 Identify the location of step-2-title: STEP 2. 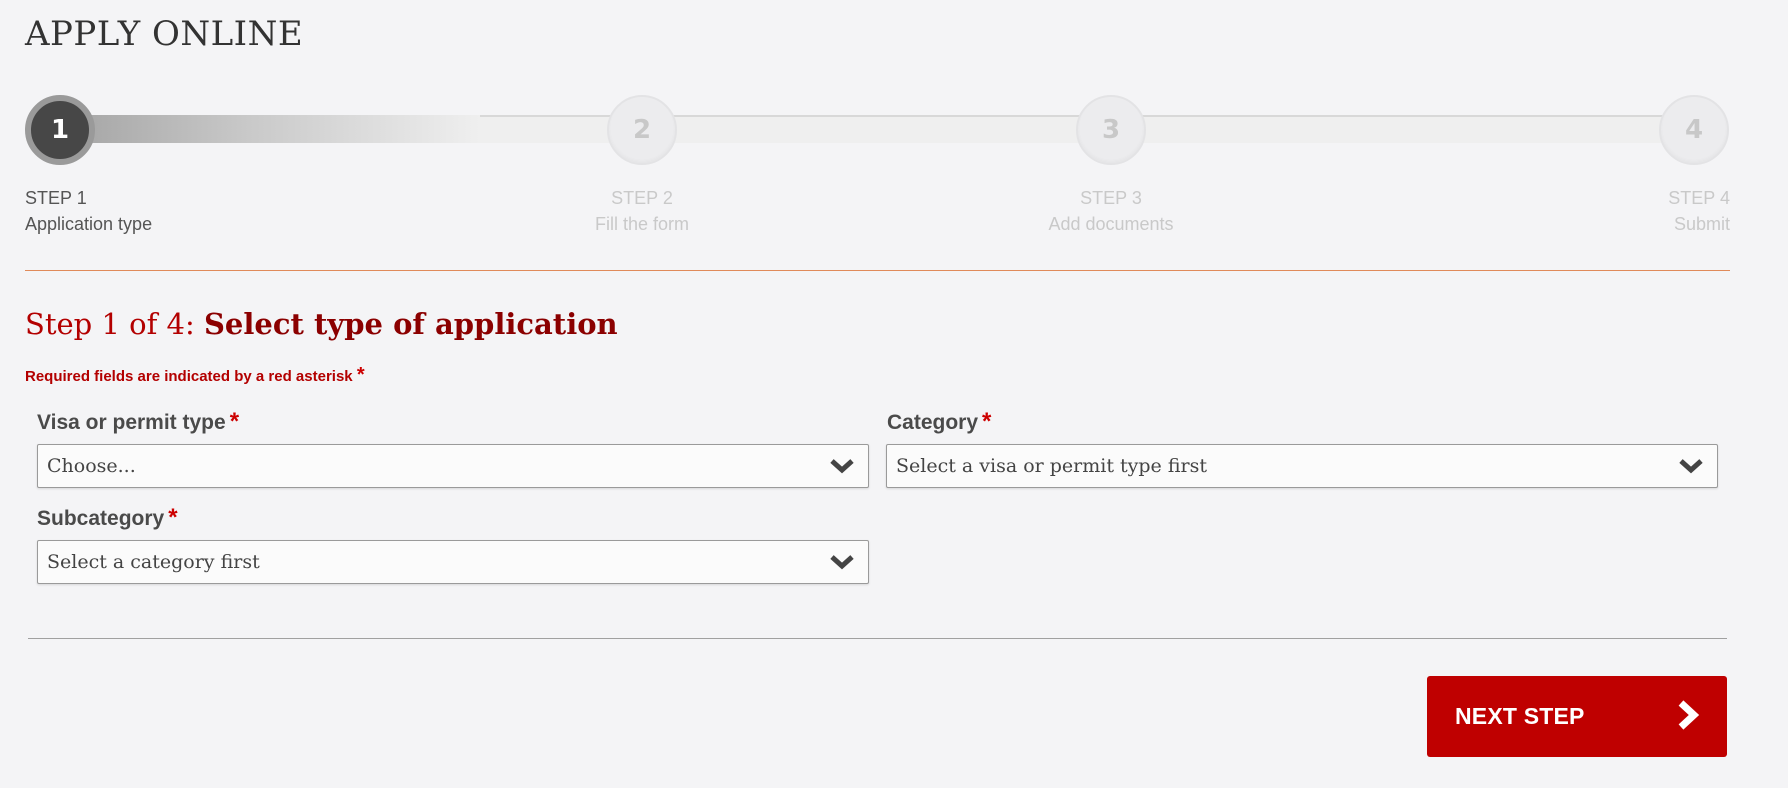
(642, 198).